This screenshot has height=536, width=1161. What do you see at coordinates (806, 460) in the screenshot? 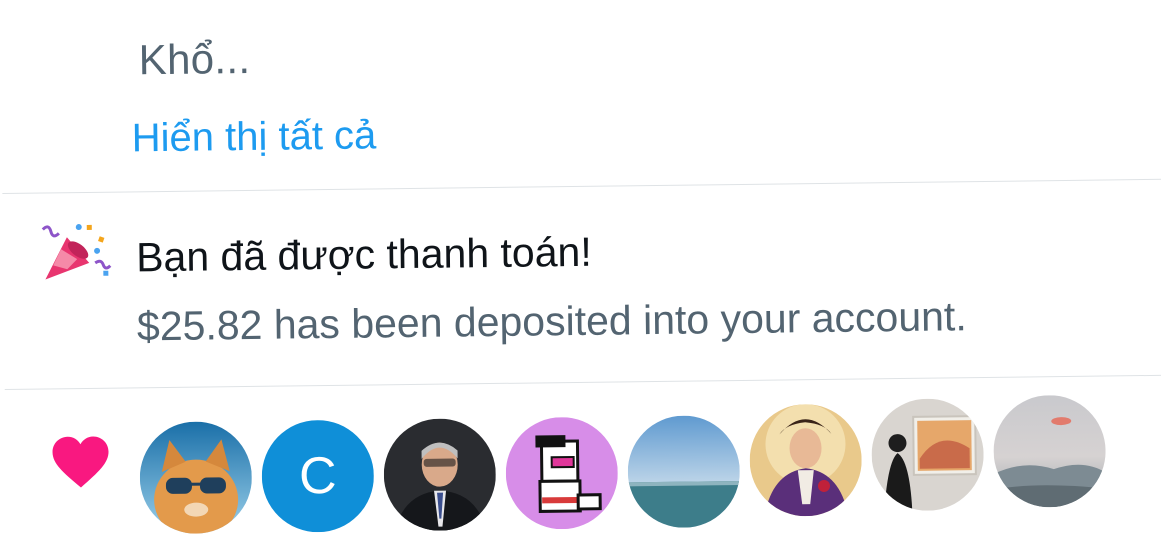
I see `avatar-game-character` at bounding box center [806, 460].